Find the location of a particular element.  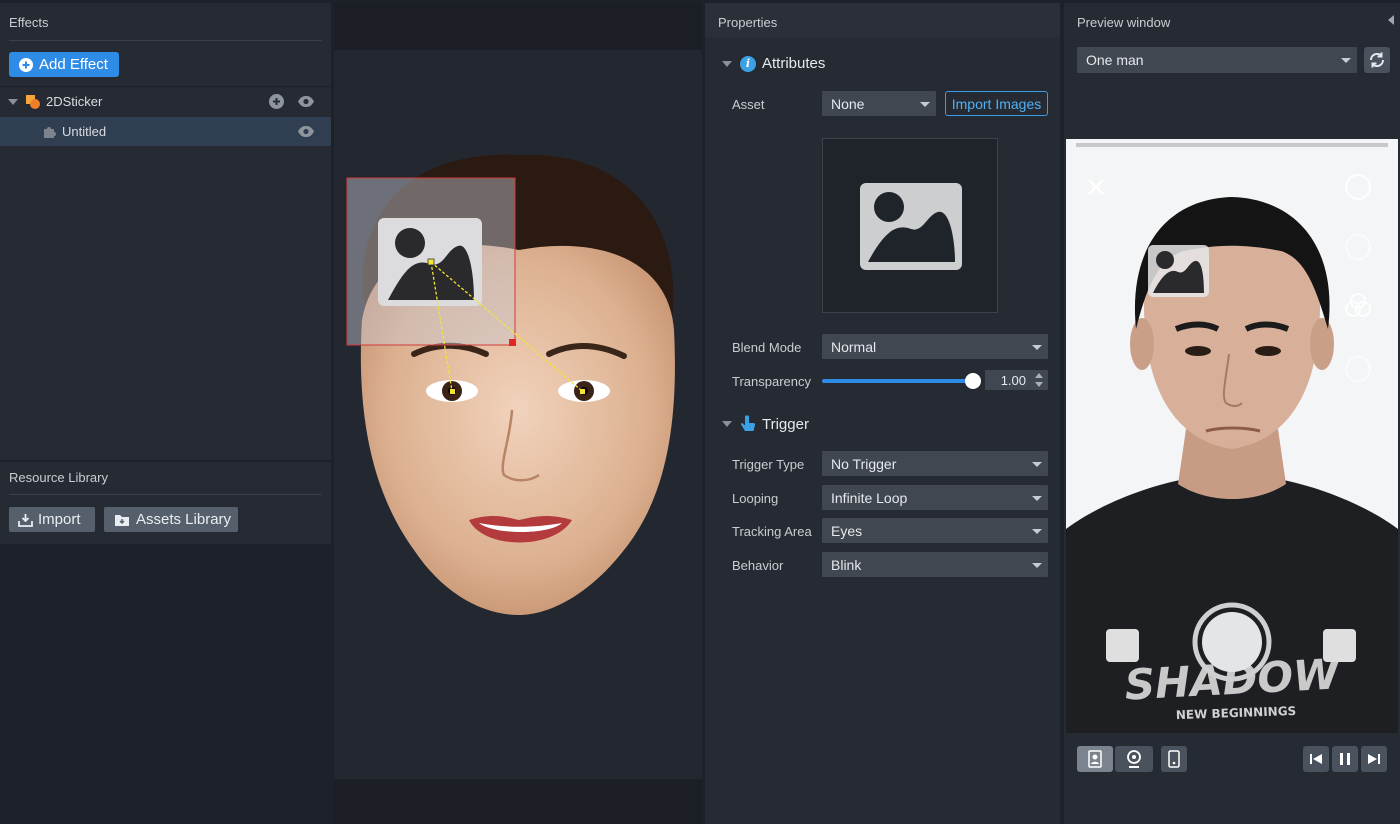

effects-title: Effects is located at coordinates (29, 22).